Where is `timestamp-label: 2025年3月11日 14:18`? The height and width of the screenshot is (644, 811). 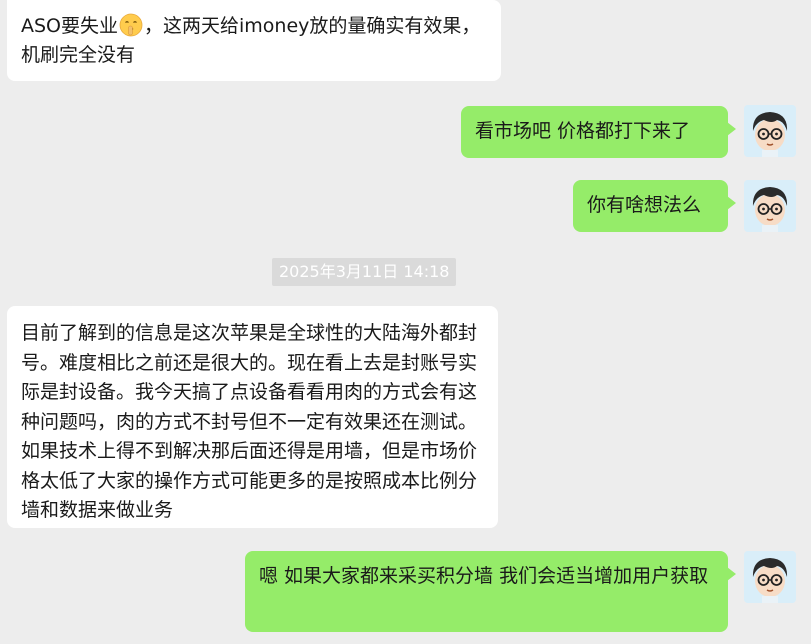 timestamp-label: 2025年3月11日 14:18 is located at coordinates (364, 272).